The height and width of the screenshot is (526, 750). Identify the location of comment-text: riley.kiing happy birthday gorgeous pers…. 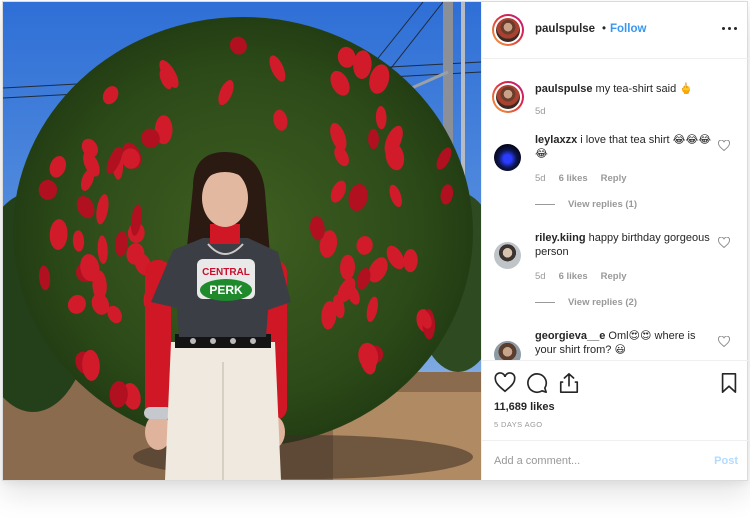
(624, 245).